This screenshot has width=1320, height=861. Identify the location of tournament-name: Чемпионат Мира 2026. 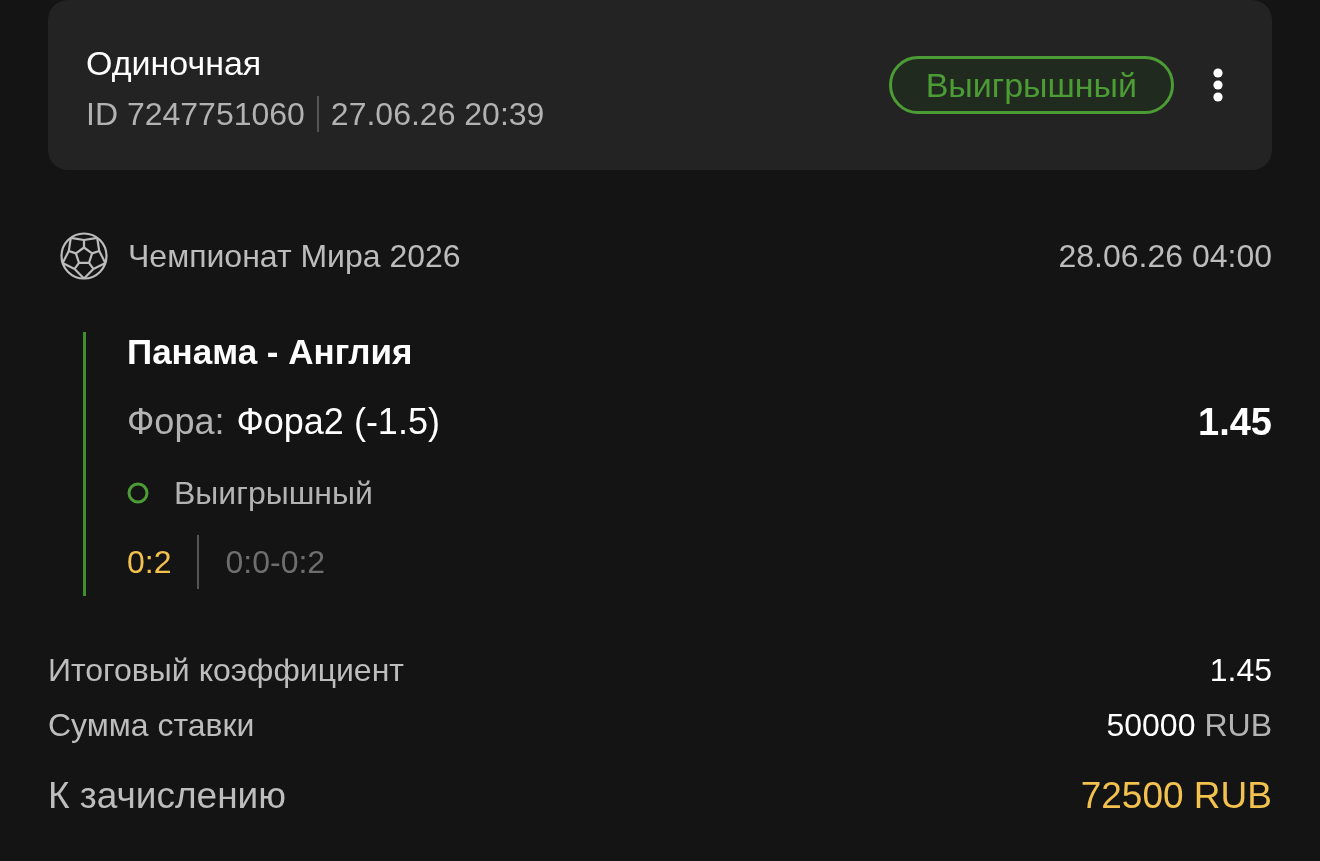
(295, 256).